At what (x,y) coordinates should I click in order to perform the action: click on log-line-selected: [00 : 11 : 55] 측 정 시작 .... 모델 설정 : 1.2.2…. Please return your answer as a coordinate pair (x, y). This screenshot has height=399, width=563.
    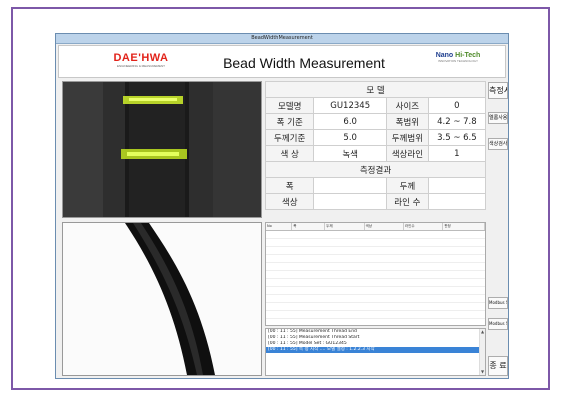
    Looking at the image, I should click on (375, 350).